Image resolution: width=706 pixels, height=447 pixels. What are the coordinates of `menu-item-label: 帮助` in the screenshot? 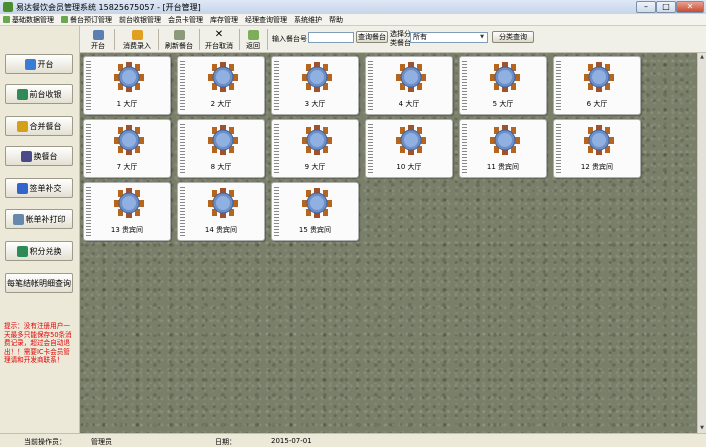 It's located at (336, 19).